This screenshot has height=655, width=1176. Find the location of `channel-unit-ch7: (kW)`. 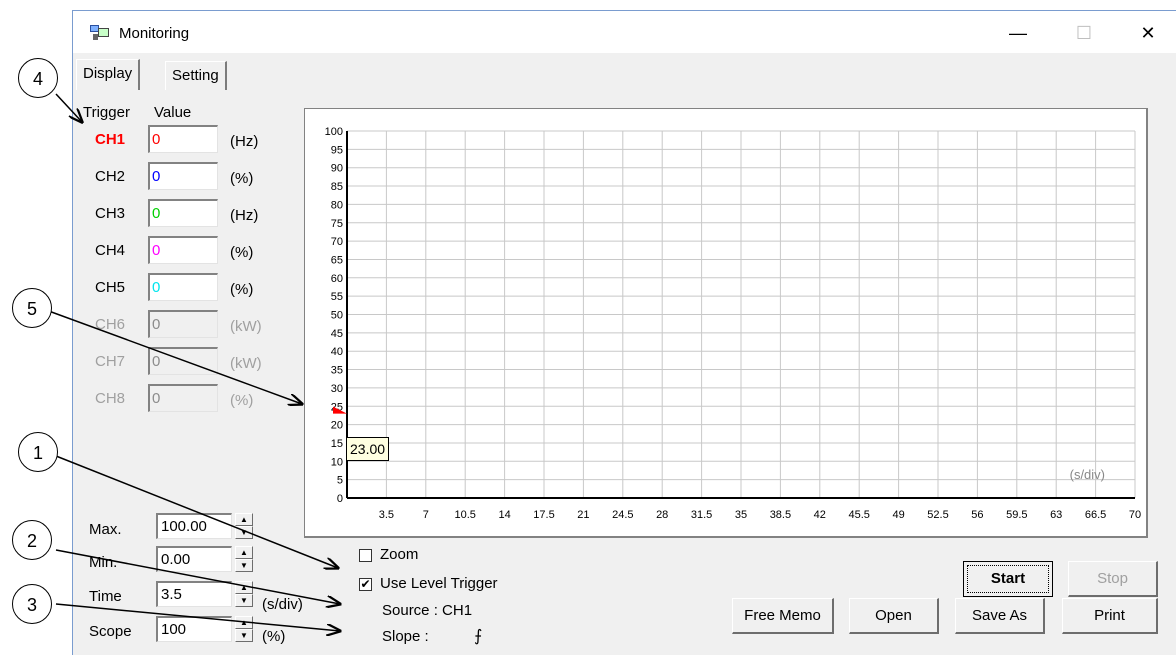

channel-unit-ch7: (kW) is located at coordinates (246, 363).